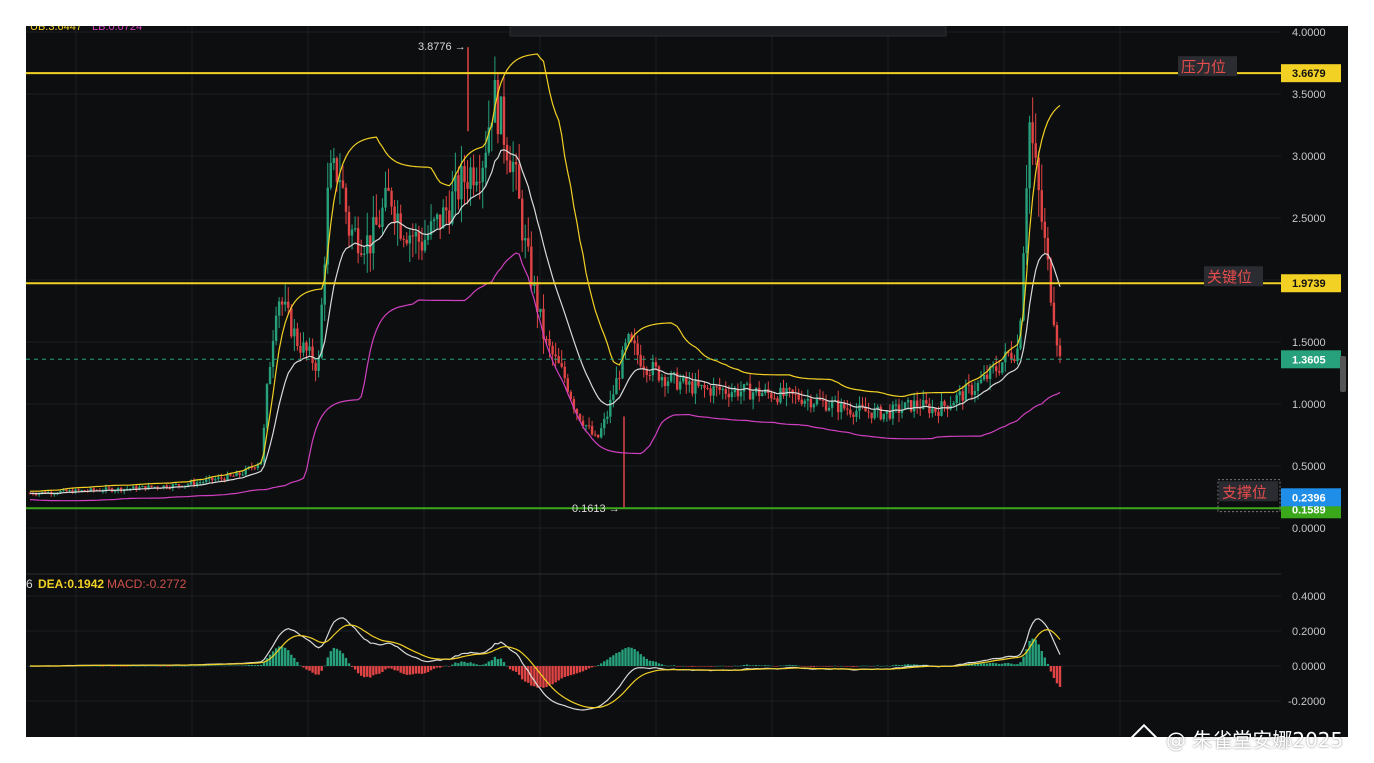 This screenshot has width=1374, height=763. What do you see at coordinates (1255, 740) in the screenshot?
I see `watermark-text: @ 朱雀堂安娜2025` at bounding box center [1255, 740].